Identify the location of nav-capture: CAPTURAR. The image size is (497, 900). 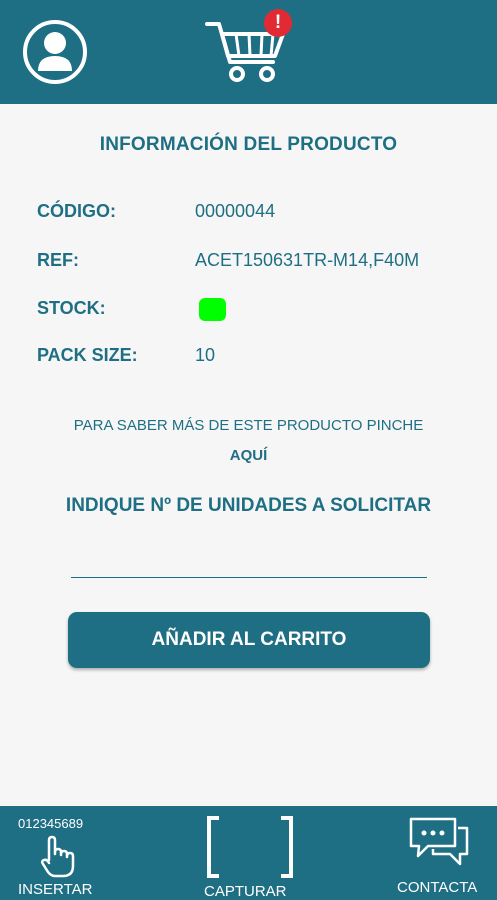
(250, 853).